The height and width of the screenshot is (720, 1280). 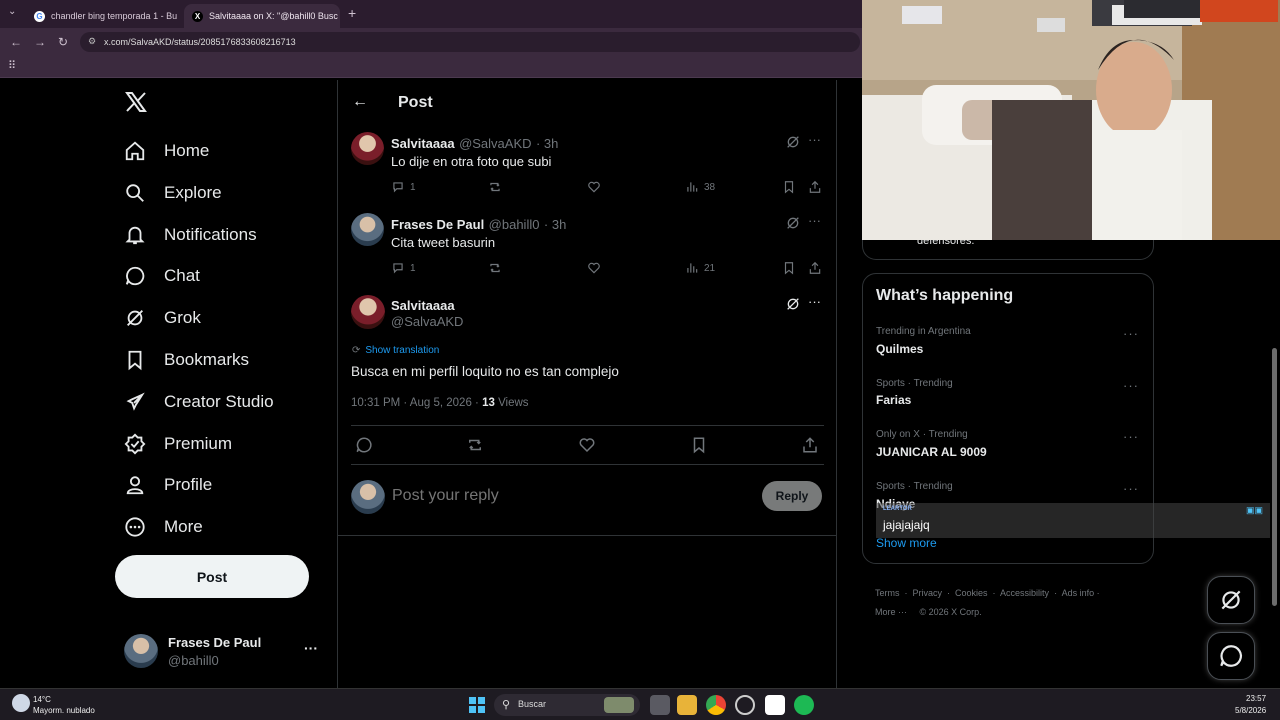 I want to click on author-handle: @bahill0, so click(x=514, y=224).